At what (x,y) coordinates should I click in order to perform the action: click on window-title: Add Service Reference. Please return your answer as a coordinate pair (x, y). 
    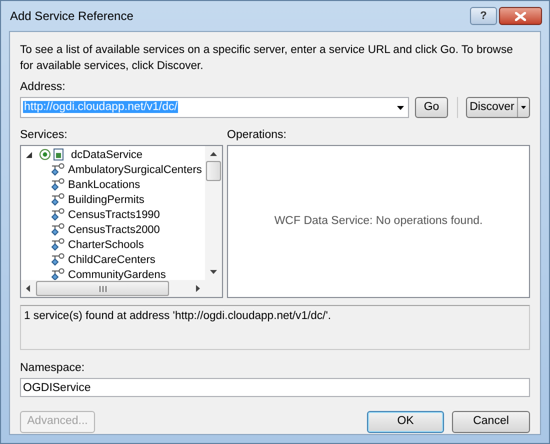
    Looking at the image, I should click on (71, 16).